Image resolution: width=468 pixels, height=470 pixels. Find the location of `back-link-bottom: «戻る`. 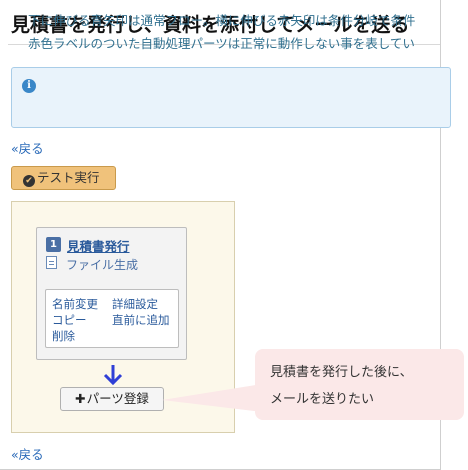

back-link-bottom: «戻る is located at coordinates (27, 453).